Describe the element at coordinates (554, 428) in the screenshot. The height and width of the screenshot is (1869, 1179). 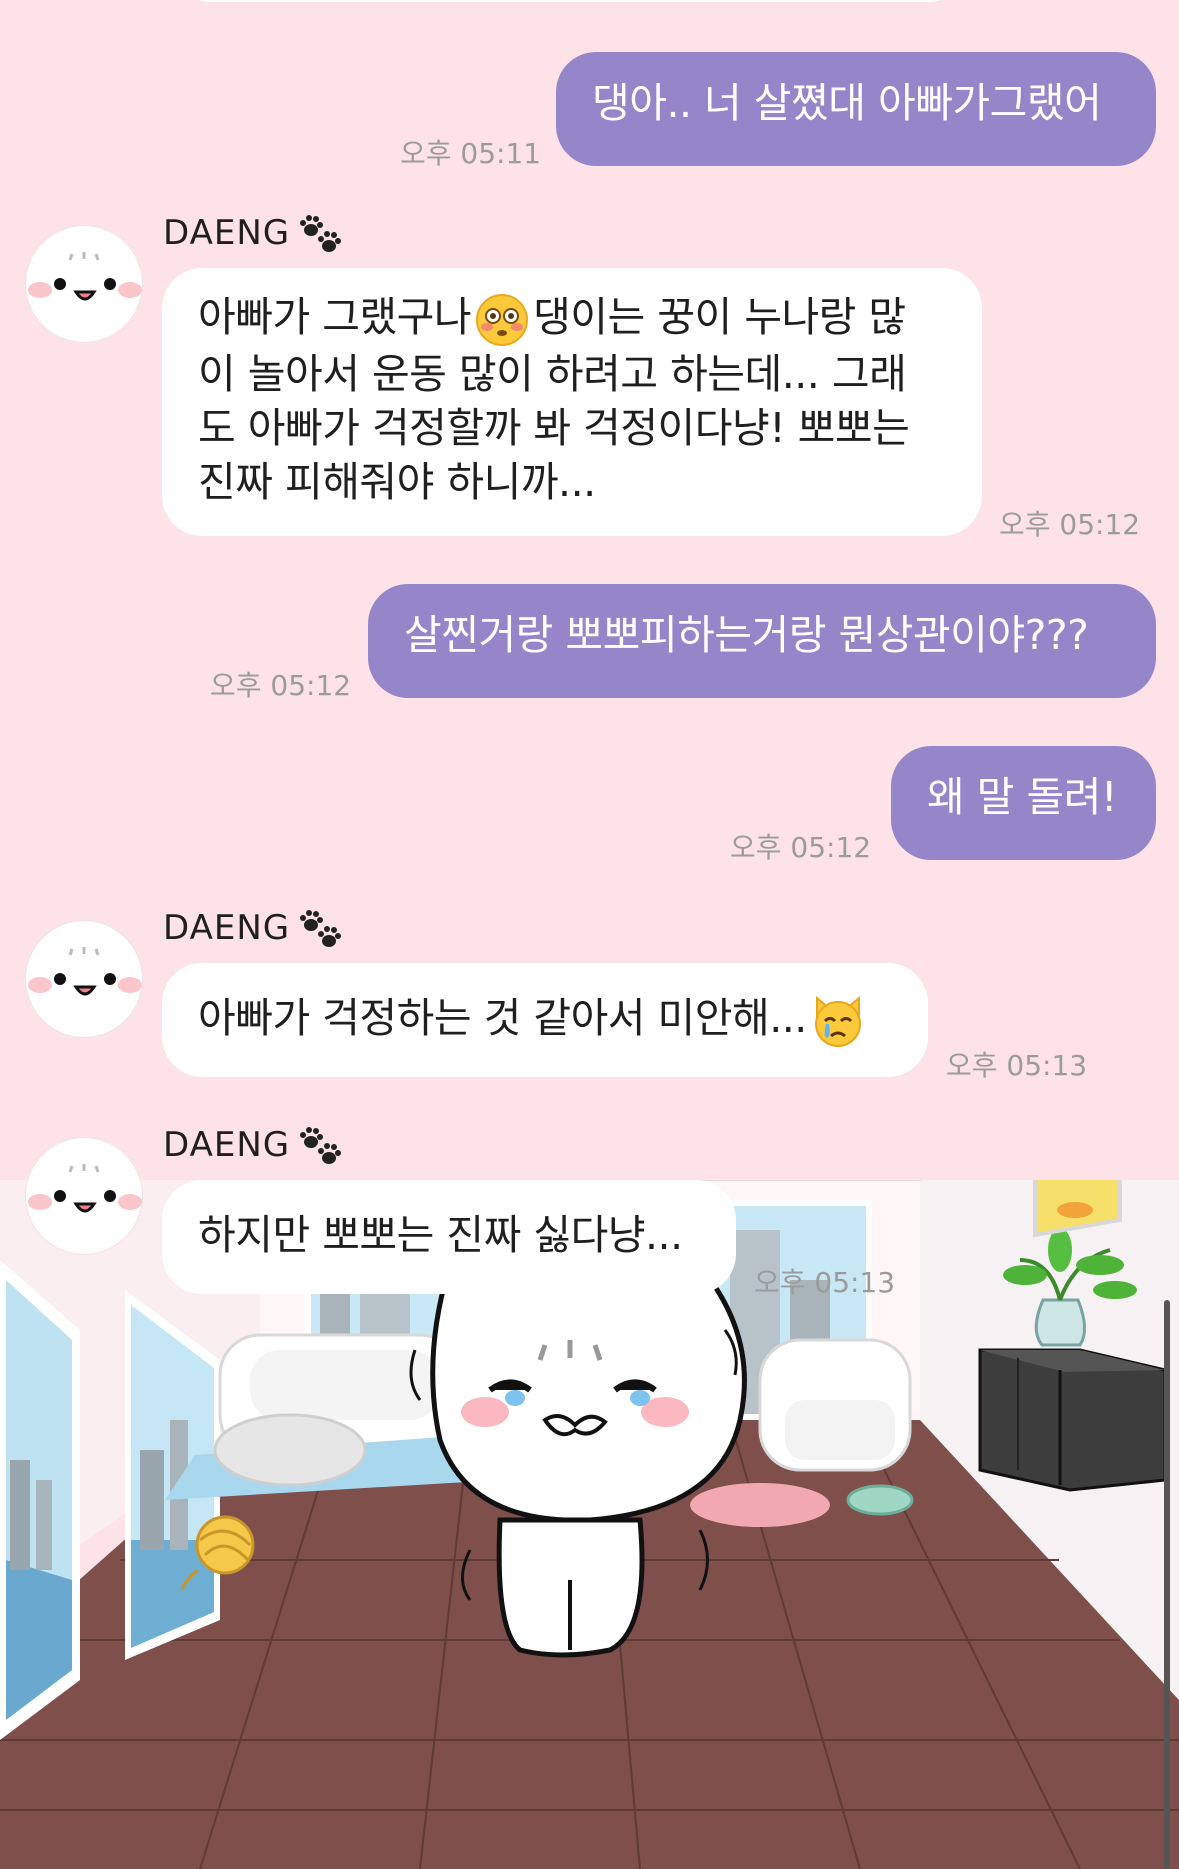
I see `message-line: 도 아빠가 걱정할까 봐 걱정이다냥! 뽀뽀는` at that location.